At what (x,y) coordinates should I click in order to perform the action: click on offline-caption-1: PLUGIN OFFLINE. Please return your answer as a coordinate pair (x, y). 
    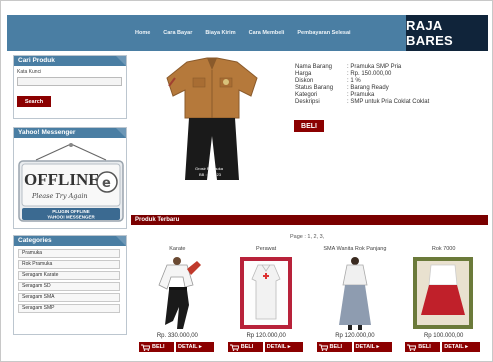
    Looking at the image, I should click on (71, 211).